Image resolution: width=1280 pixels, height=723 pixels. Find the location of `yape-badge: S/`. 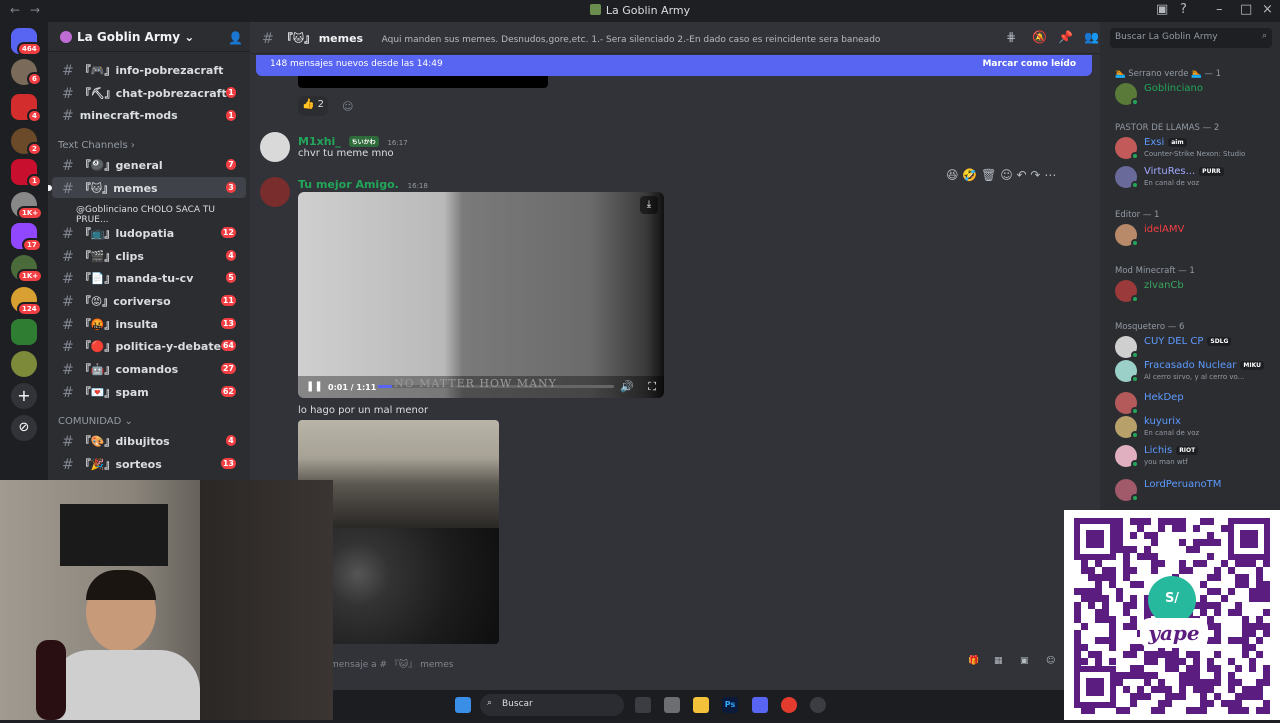

yape-badge: S/ is located at coordinates (1172, 600).